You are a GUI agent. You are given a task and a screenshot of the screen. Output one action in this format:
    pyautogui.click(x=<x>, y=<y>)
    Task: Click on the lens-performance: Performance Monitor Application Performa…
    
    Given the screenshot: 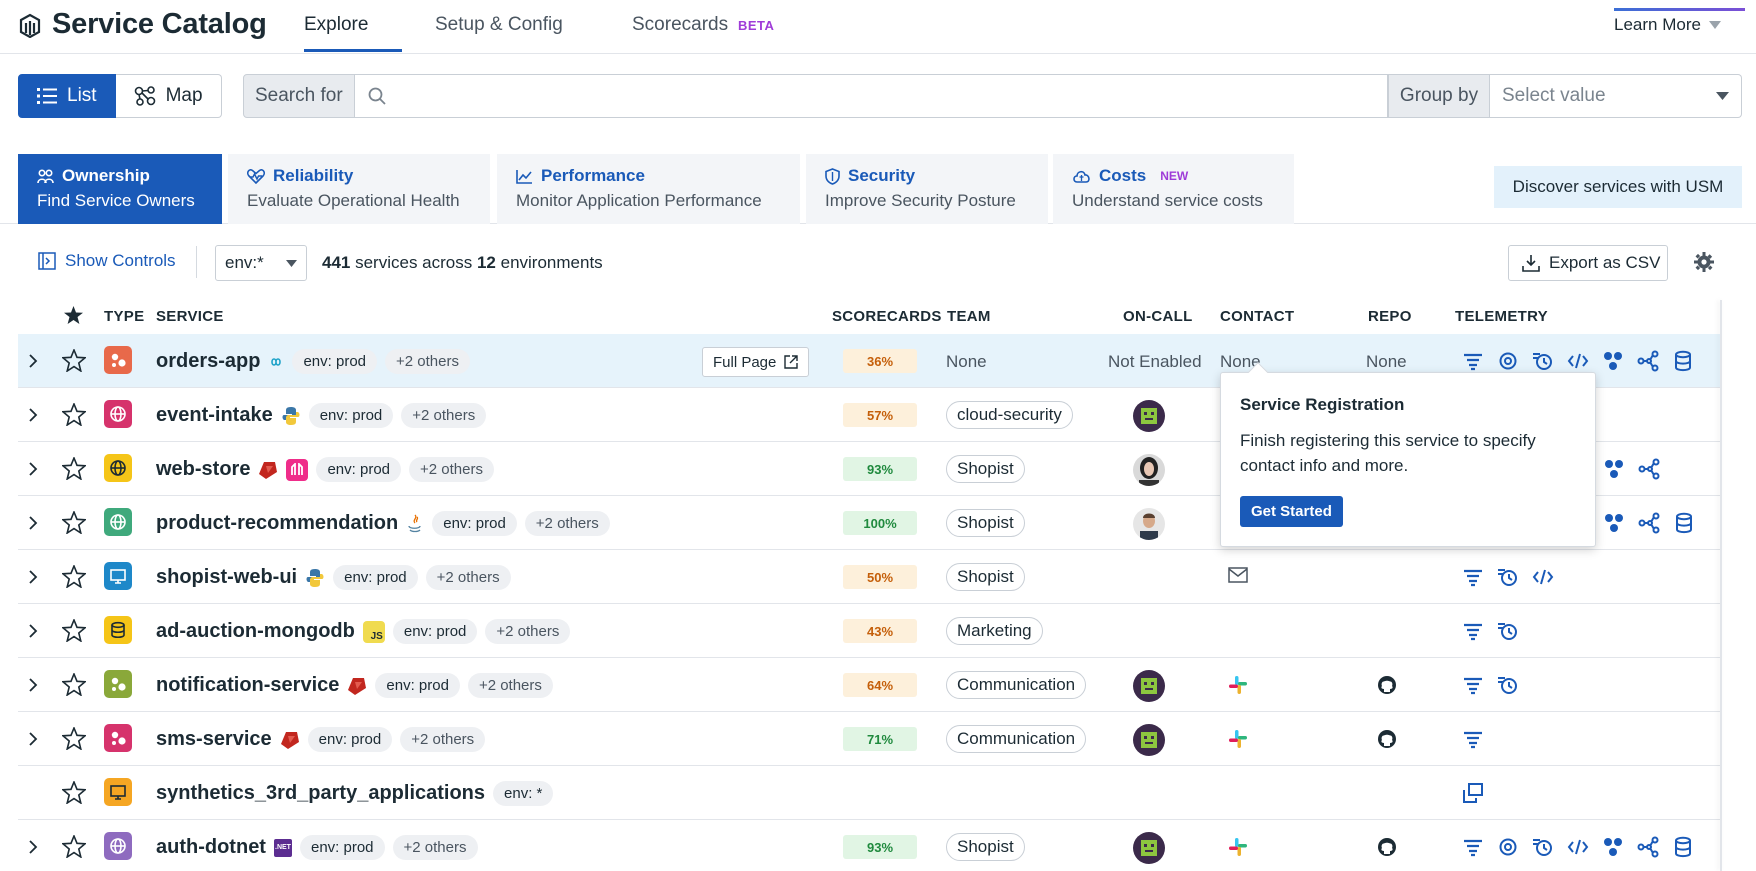 What is the action you would take?
    pyautogui.click(x=648, y=189)
    